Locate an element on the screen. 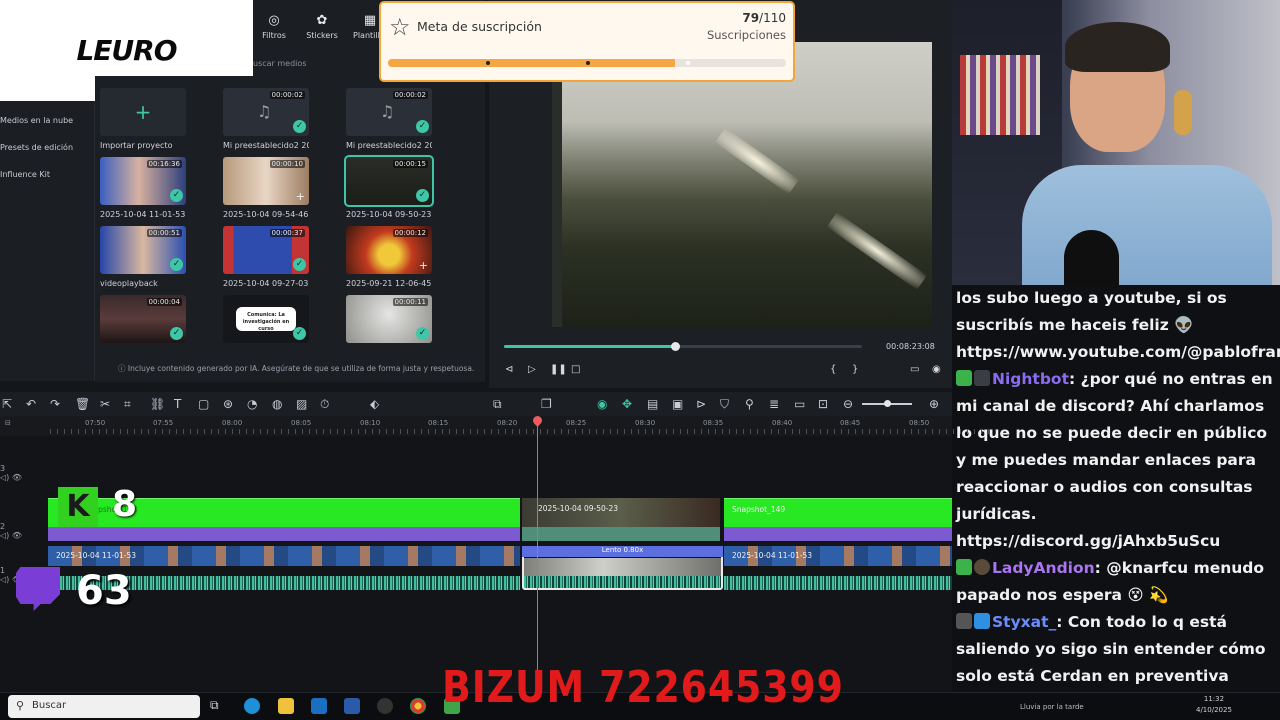  media-tile: Comunica: La investigación en curso ✓ is located at coordinates (266, 319).